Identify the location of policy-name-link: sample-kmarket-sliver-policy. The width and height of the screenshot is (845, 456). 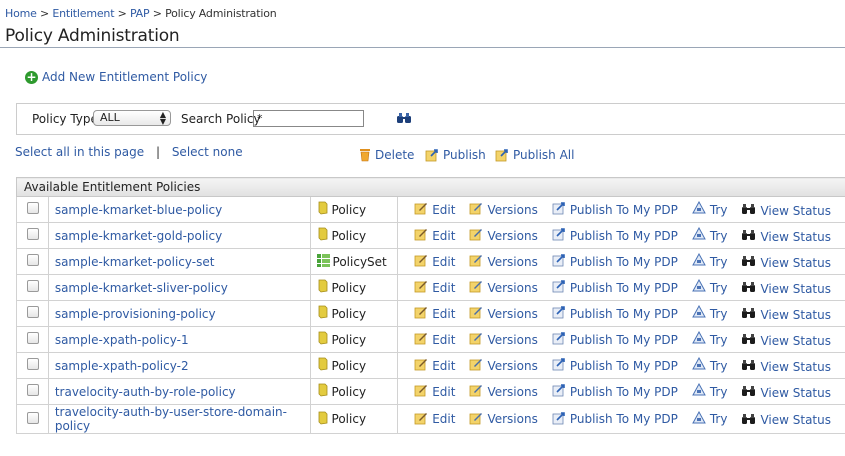
(141, 288).